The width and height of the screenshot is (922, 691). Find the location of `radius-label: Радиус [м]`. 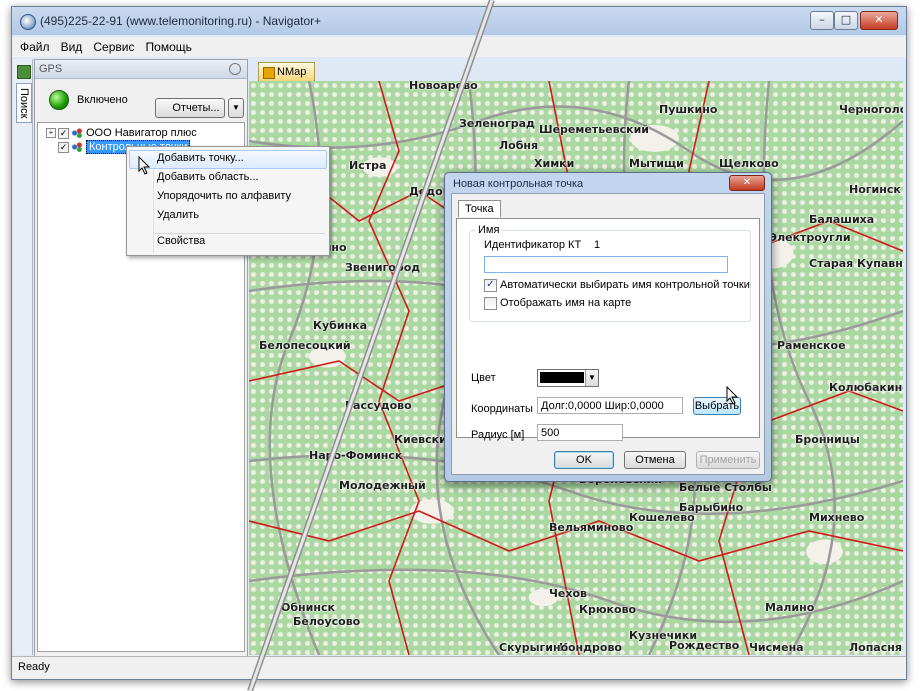

radius-label: Радиус [м] is located at coordinates (498, 435).